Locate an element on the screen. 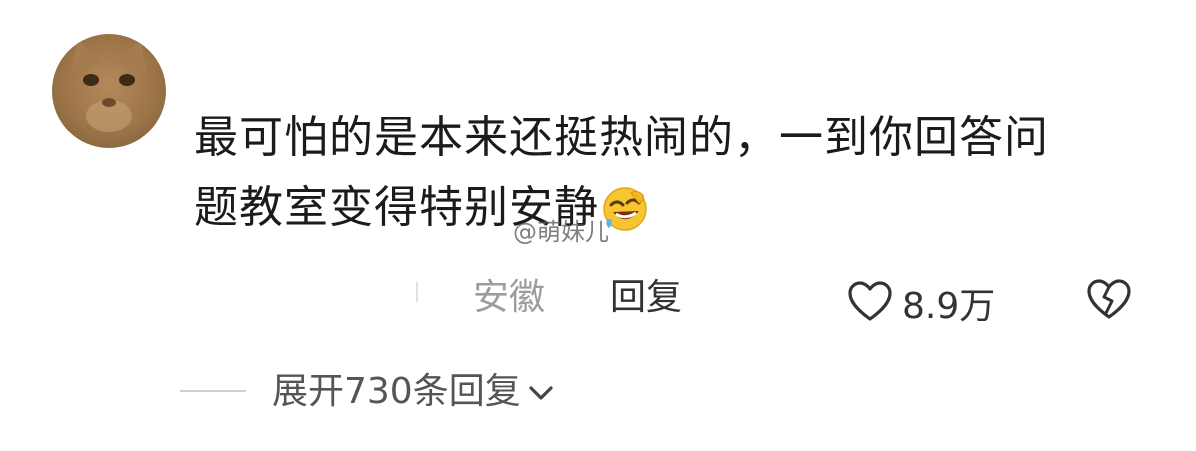 This screenshot has width=1196, height=451. expand-replies-label: 展开730条回复 is located at coordinates (396, 391).